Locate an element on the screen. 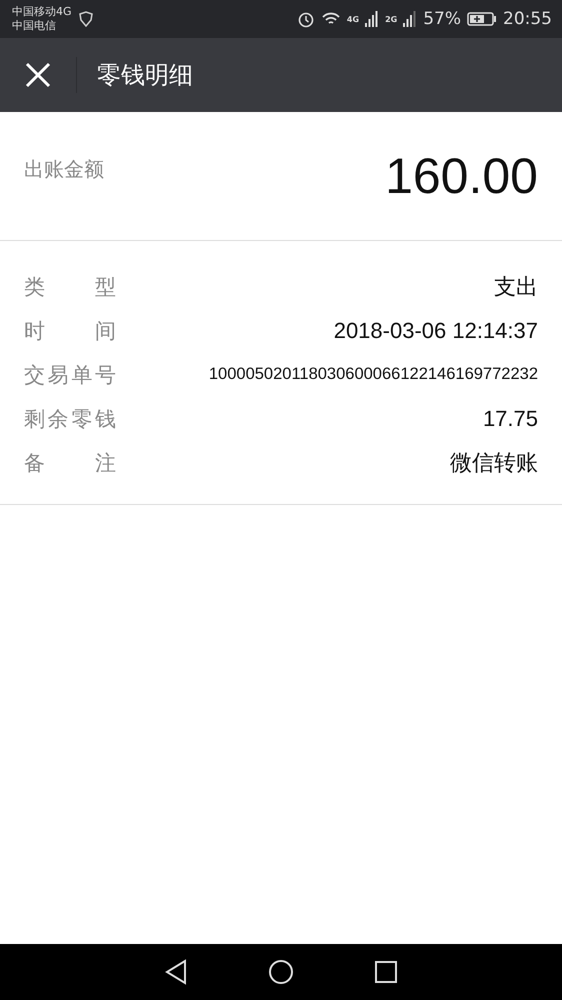 This screenshot has height=1000, width=562. detail-value: 17.75 is located at coordinates (510, 419).